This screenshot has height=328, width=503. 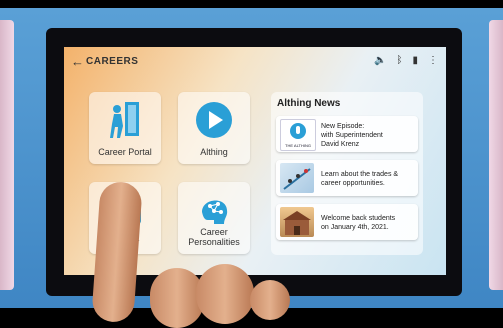 What do you see at coordinates (124, 120) in the screenshot?
I see `door-person-icon` at bounding box center [124, 120].